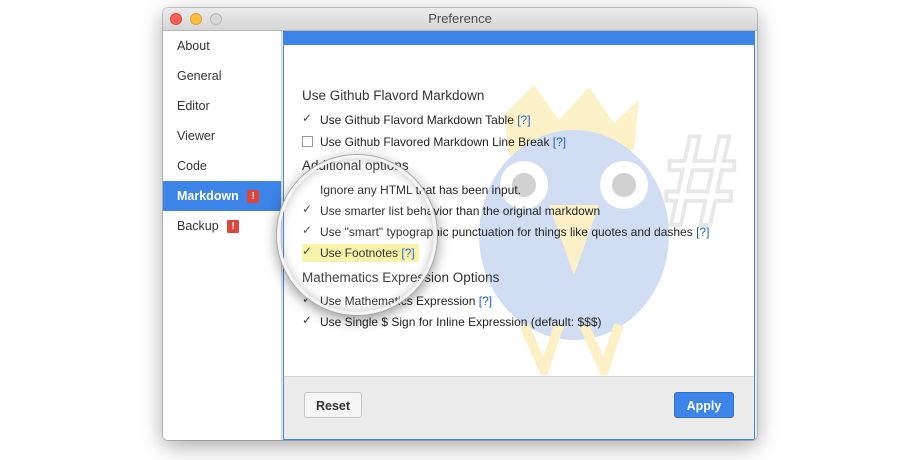 The width and height of the screenshot is (920, 460). I want to click on sidebar-item-editor: Editor, so click(222, 106).